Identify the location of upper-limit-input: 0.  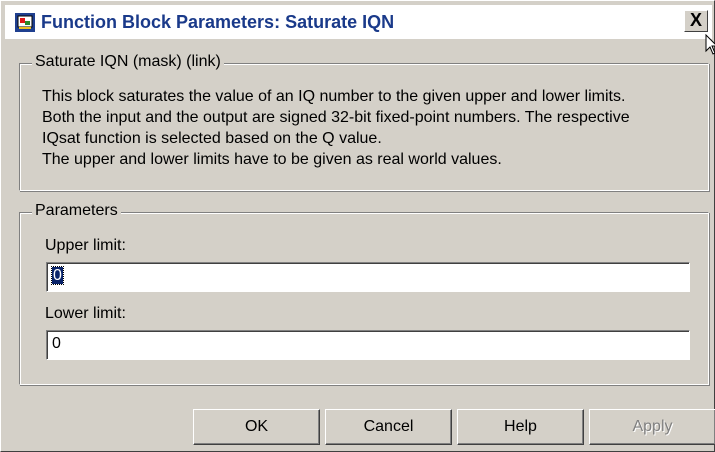
(368, 277).